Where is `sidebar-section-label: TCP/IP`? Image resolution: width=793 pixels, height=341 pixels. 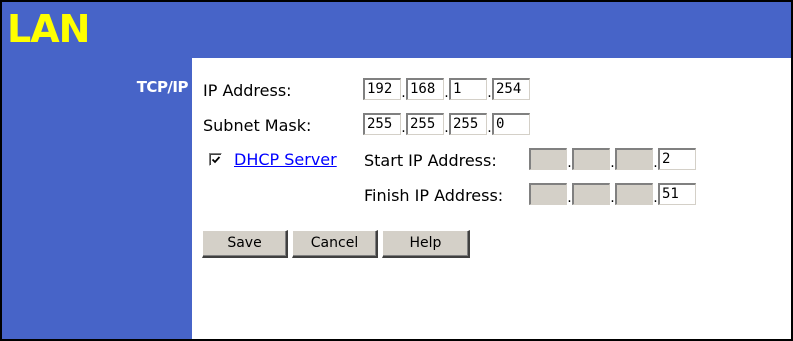 sidebar-section-label: TCP/IP is located at coordinates (162, 87).